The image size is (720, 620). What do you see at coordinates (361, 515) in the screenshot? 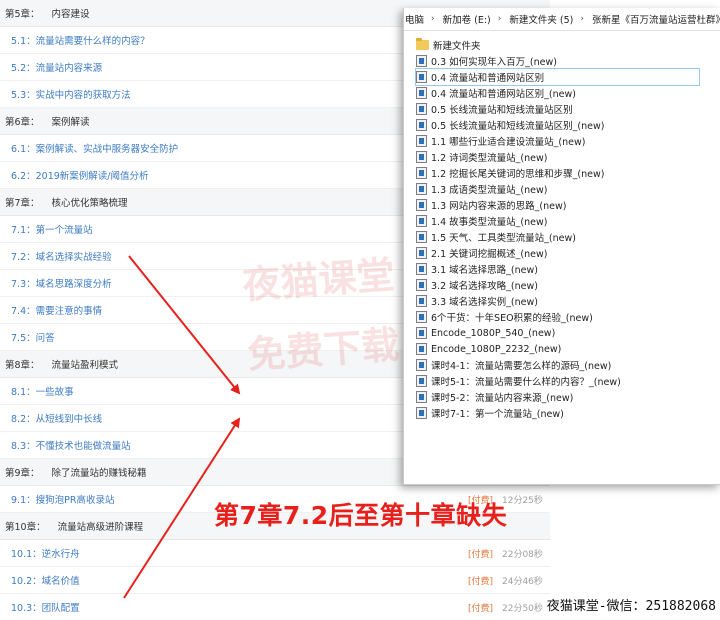
I see `missing-chapters-annotation: 第7章7.2后至第十章缺失` at bounding box center [361, 515].